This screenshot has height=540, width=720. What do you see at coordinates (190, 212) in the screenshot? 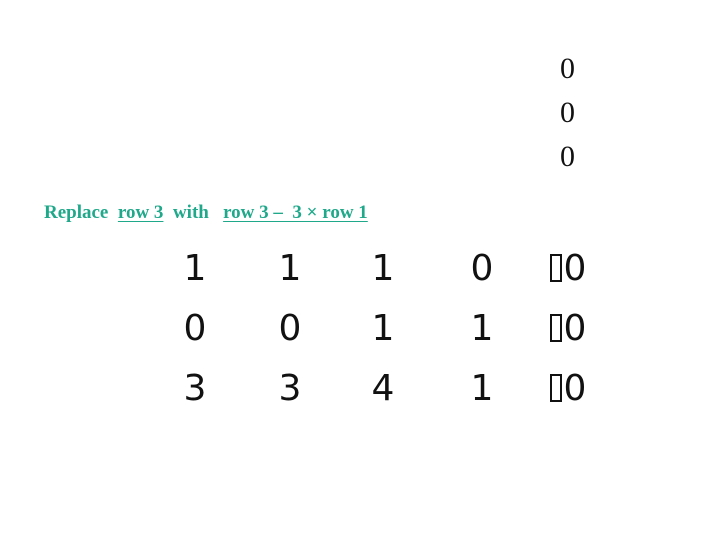
I see `instruction-middle: with` at bounding box center [190, 212].